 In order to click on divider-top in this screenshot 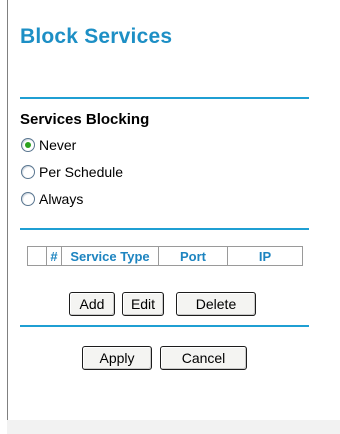, I will do `click(164, 98)`.